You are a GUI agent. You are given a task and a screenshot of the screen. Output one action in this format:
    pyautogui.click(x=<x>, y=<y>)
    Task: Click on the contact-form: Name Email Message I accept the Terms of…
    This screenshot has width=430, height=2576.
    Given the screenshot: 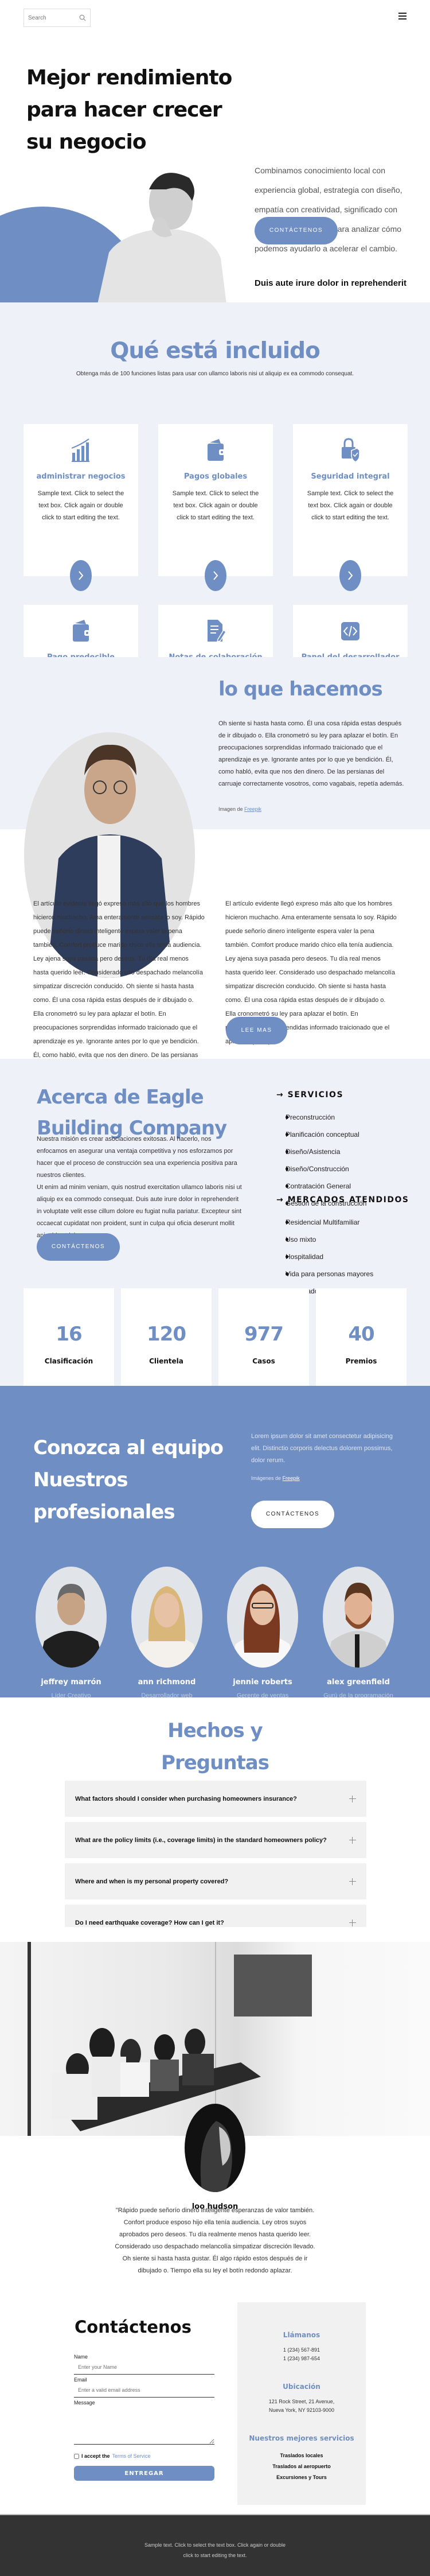 What is the action you would take?
    pyautogui.click(x=144, y=2416)
    